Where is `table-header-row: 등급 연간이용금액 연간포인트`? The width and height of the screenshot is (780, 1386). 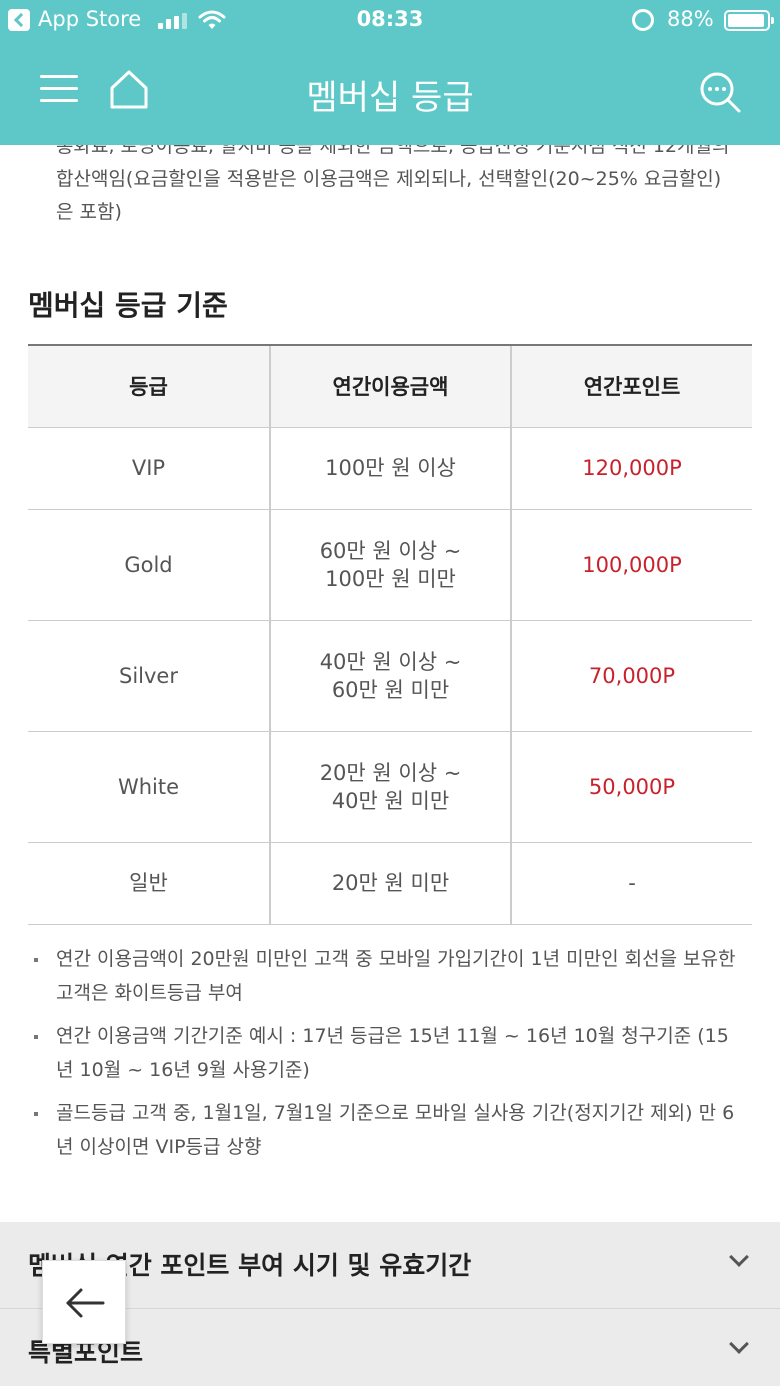
table-header-row: 등급 연간이용금액 연간포인트 is located at coordinates (390, 385).